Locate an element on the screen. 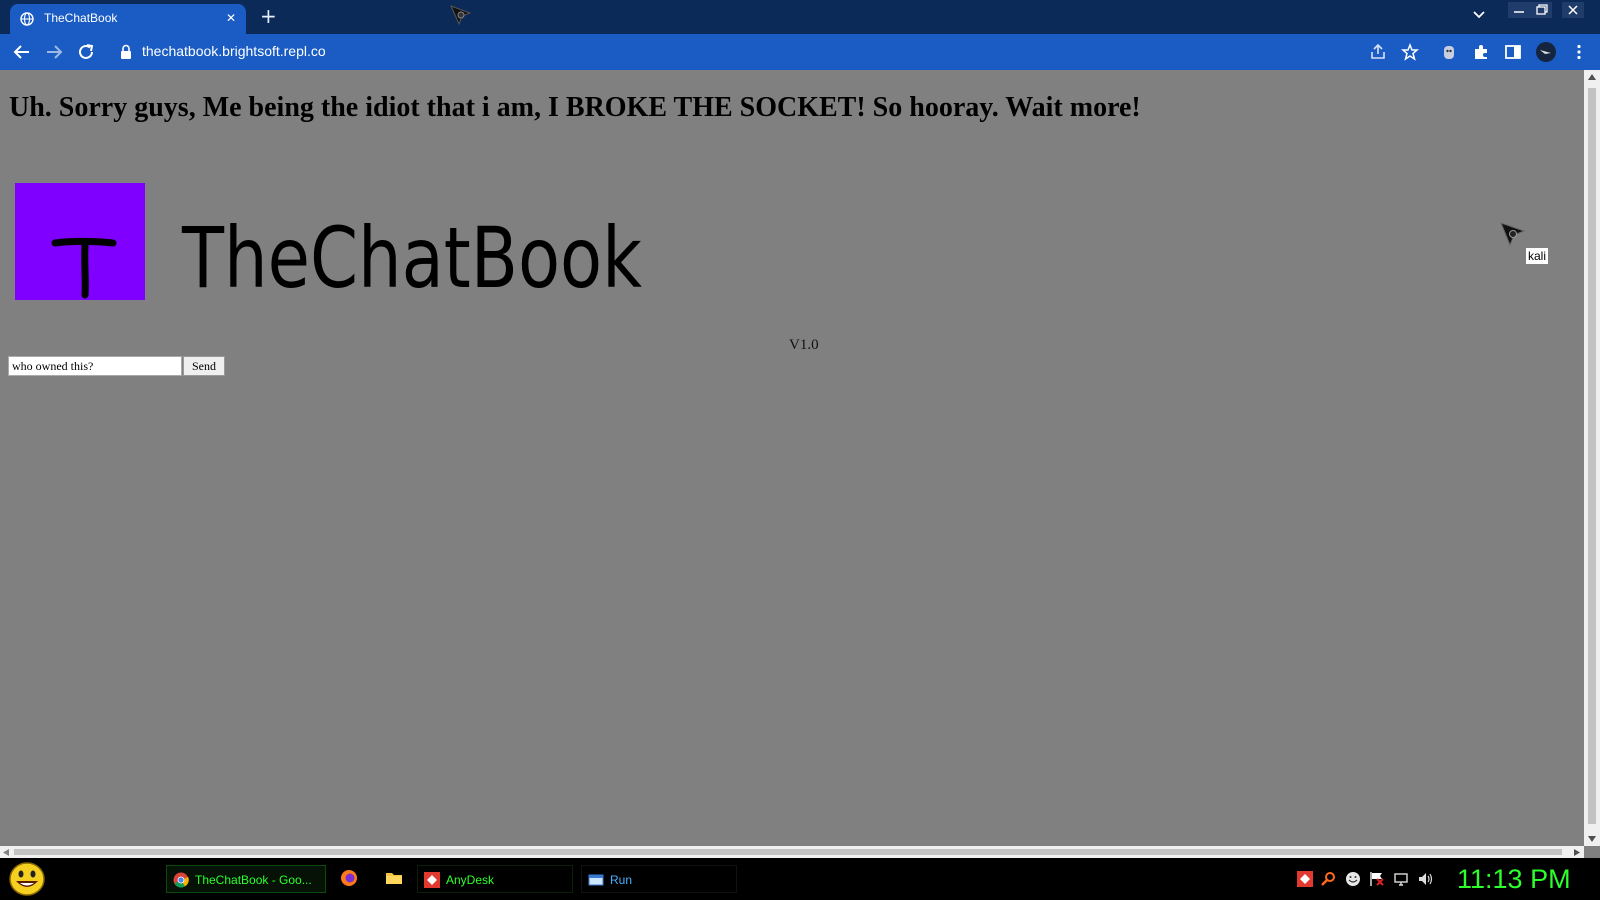 The width and height of the screenshot is (1600, 900). logo-letter: T is located at coordinates (83, 266).